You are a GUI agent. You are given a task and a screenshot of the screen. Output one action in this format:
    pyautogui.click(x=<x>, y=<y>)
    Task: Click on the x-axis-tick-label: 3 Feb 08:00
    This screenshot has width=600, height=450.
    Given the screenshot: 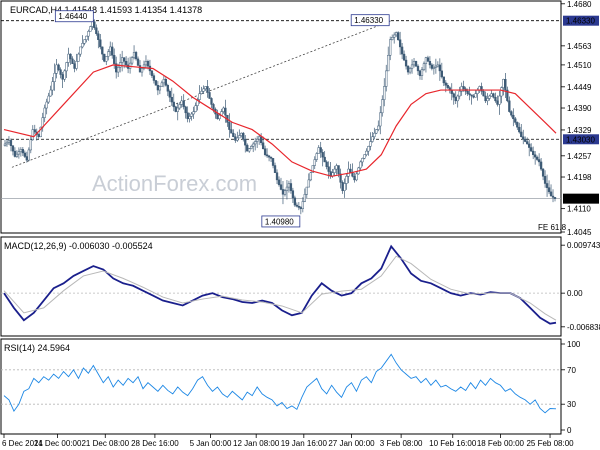 What is the action you would take?
    pyautogui.click(x=401, y=443)
    